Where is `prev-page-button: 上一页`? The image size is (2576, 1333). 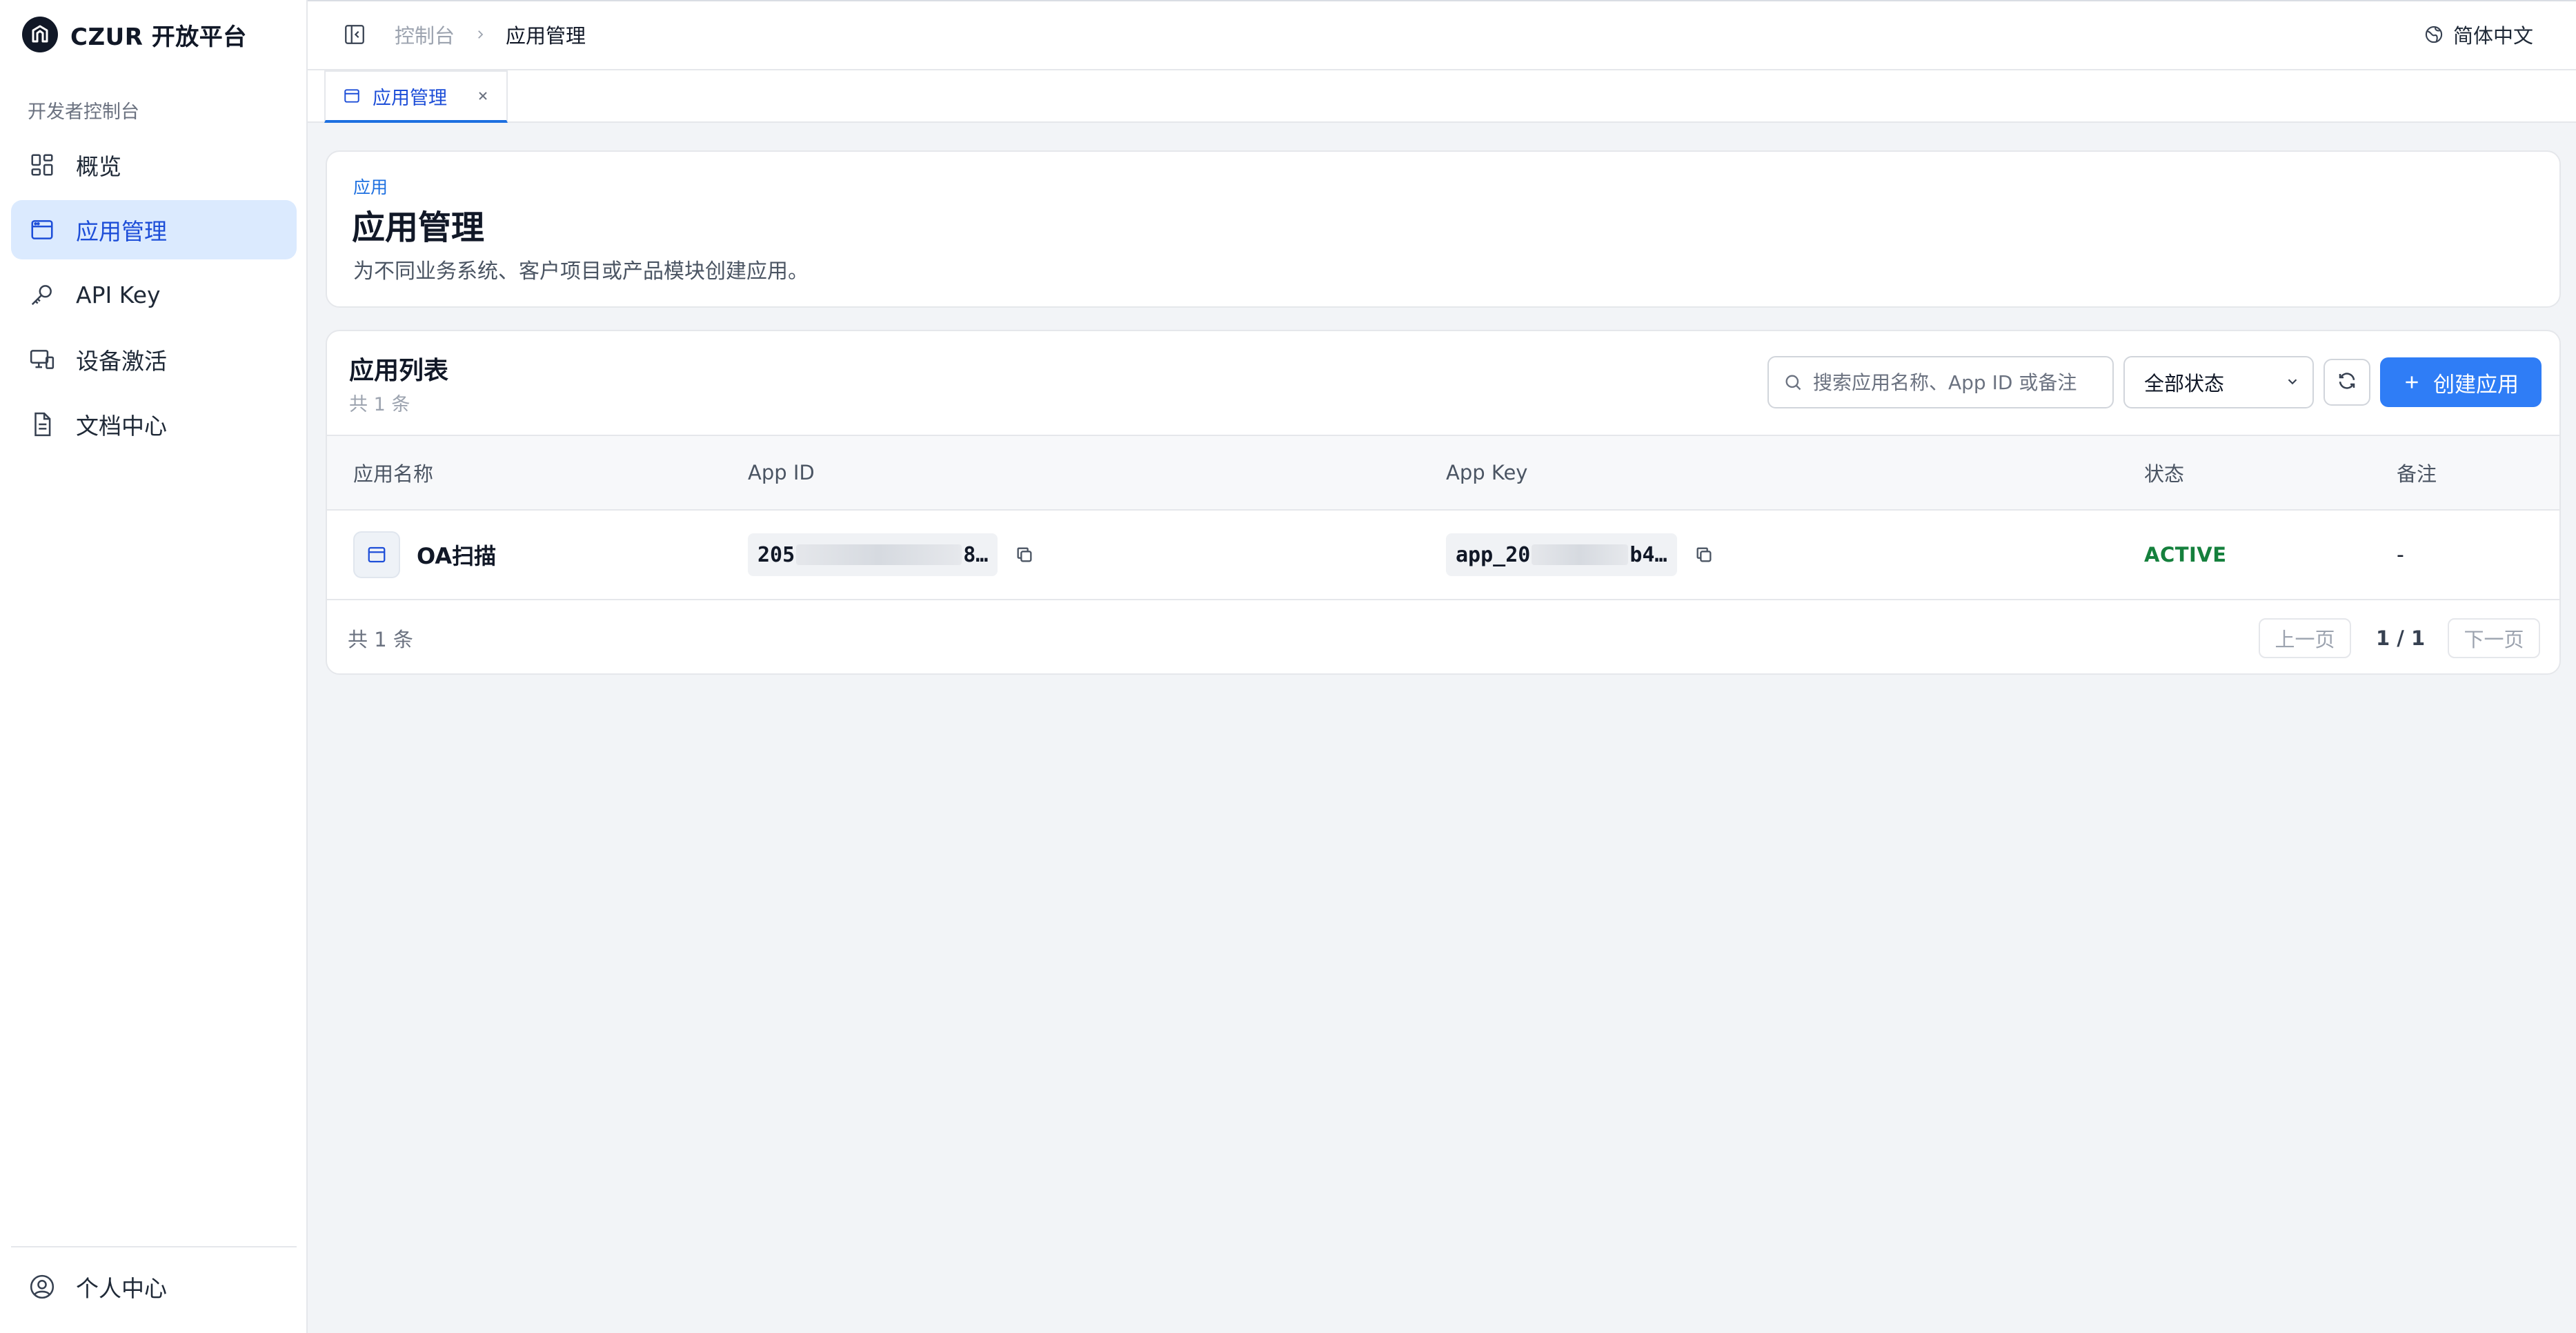
prev-page-button: 上一页 is located at coordinates (2305, 638).